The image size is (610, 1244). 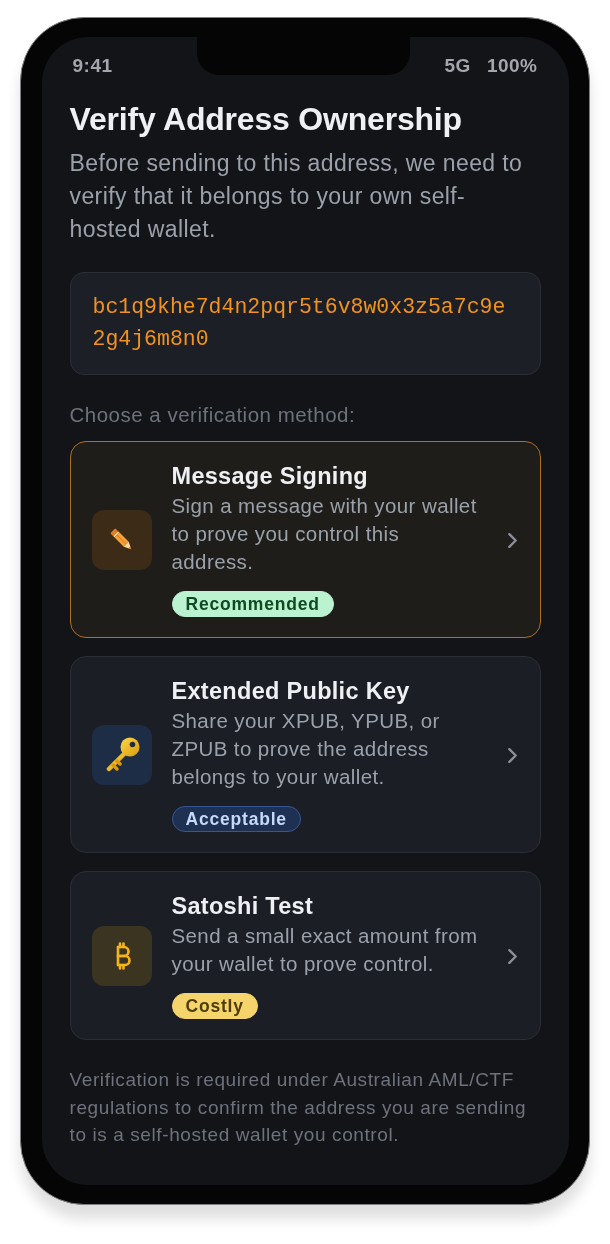 I want to click on method-description: Sign a message with your wallet to prove you control this address., so click(x=324, y=534).